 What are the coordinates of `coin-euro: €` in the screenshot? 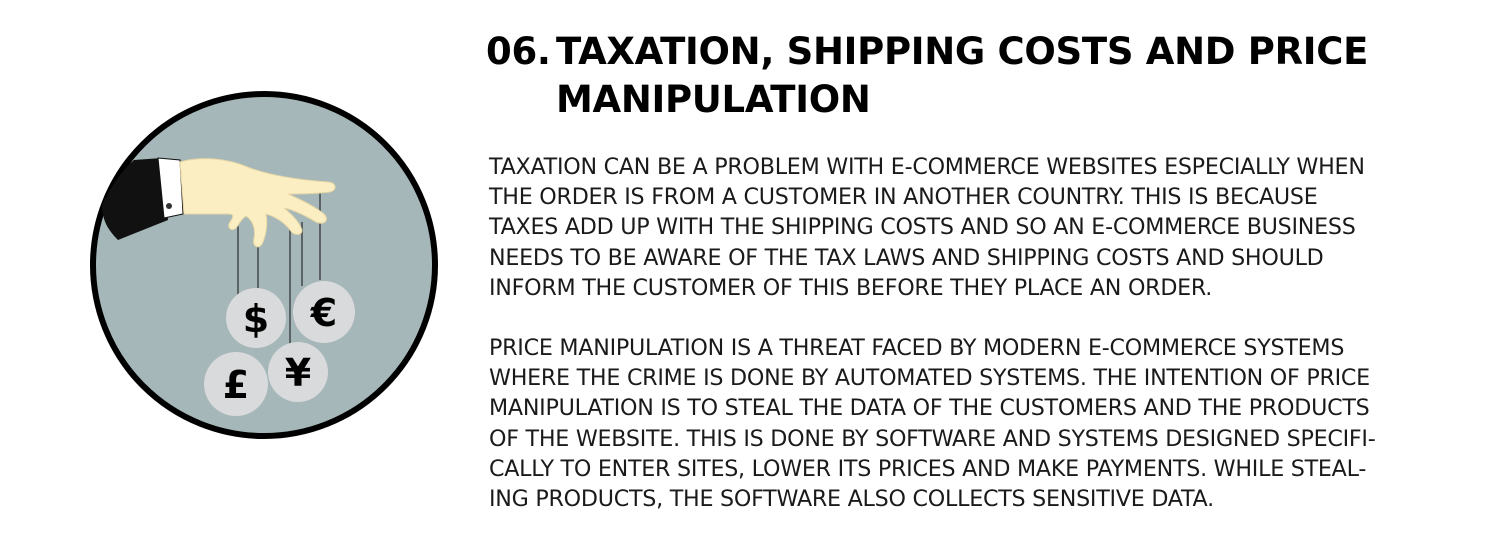 It's located at (324, 312).